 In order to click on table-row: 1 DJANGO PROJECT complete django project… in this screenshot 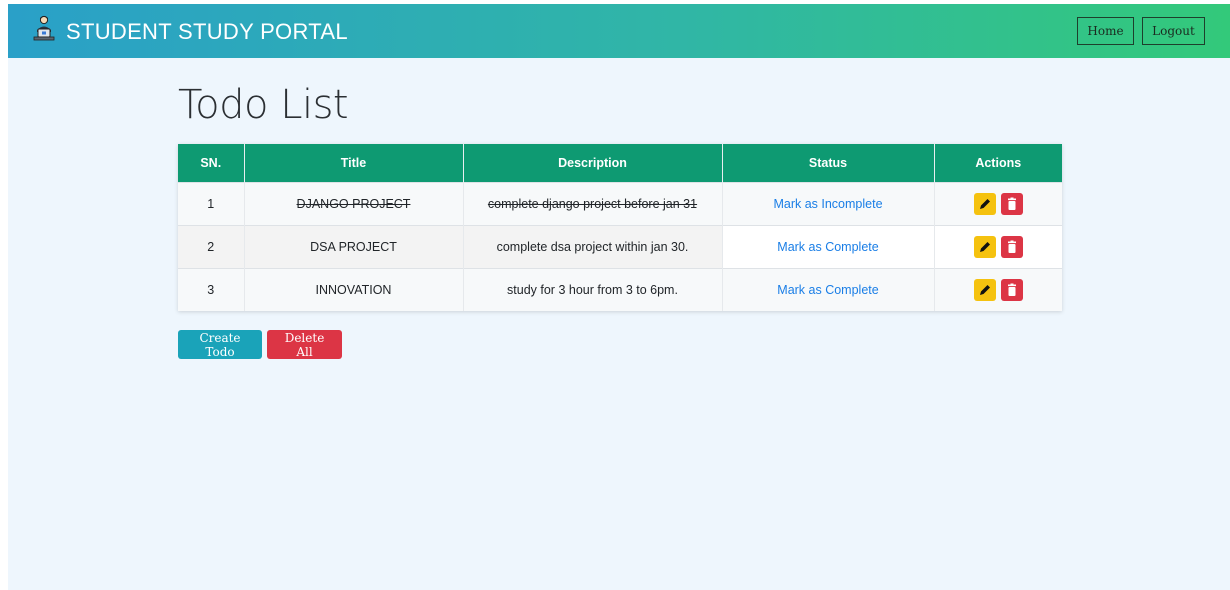, I will do `click(620, 204)`.